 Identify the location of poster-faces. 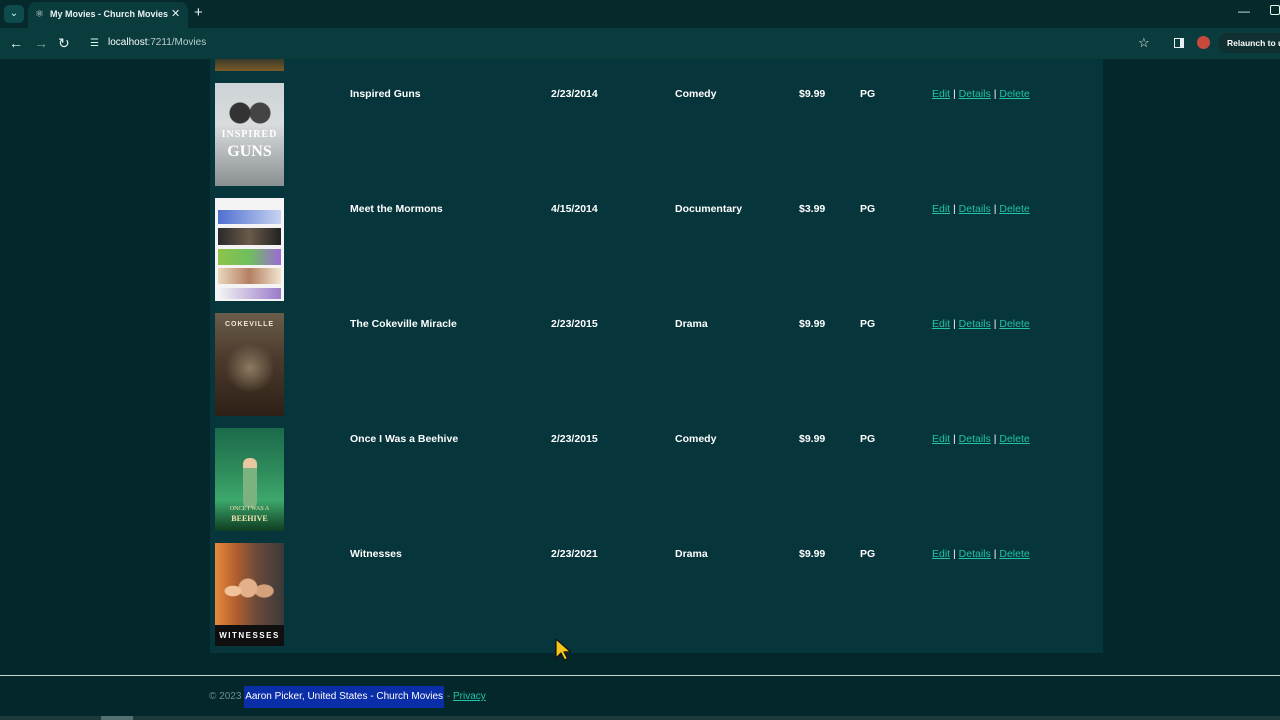
(251, 591).